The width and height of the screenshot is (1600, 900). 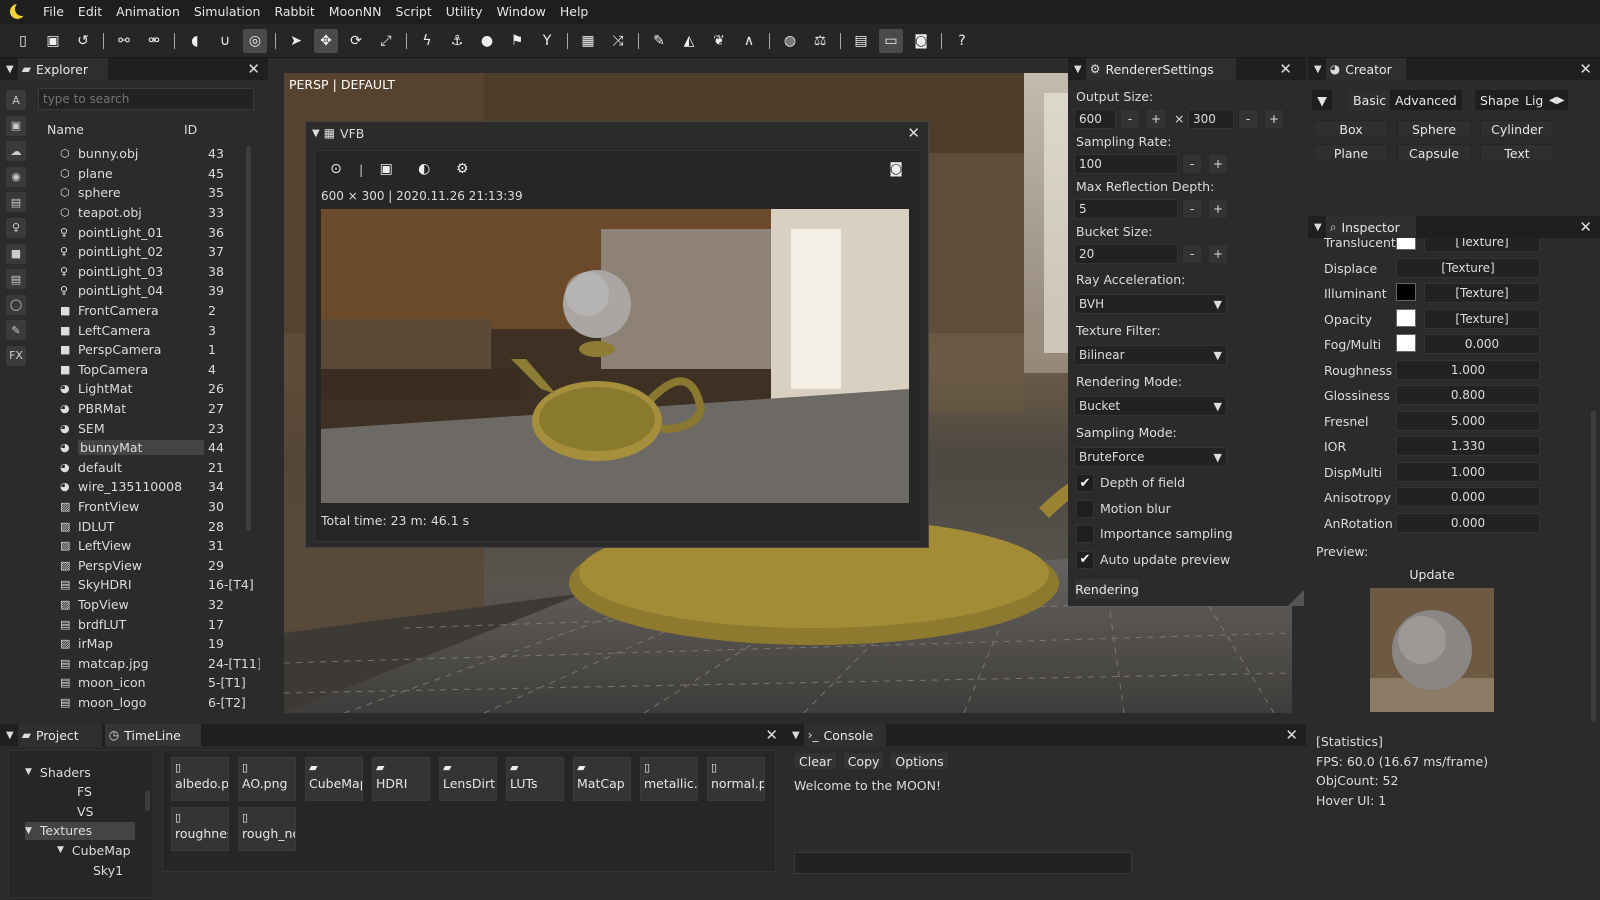 I want to click on sampling-plus-button: +, so click(x=1218, y=164).